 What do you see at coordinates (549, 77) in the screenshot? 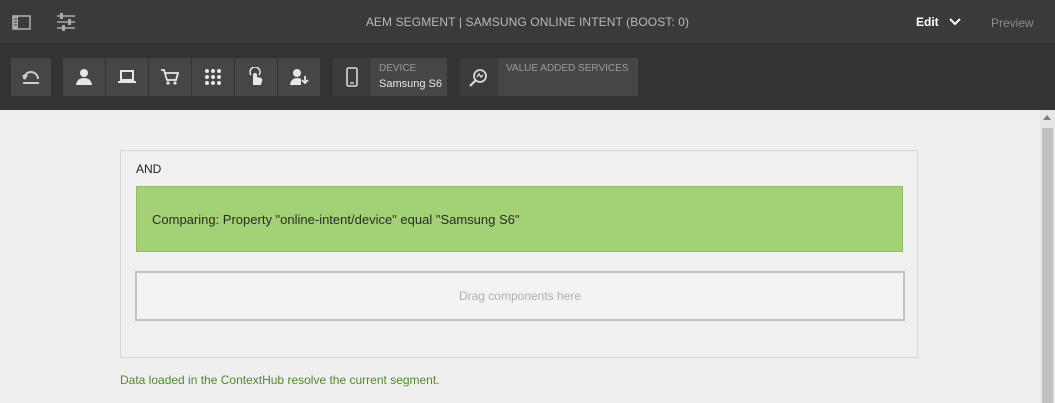
I see `value-added-services-component: VALUE ADDED SERVICES` at bounding box center [549, 77].